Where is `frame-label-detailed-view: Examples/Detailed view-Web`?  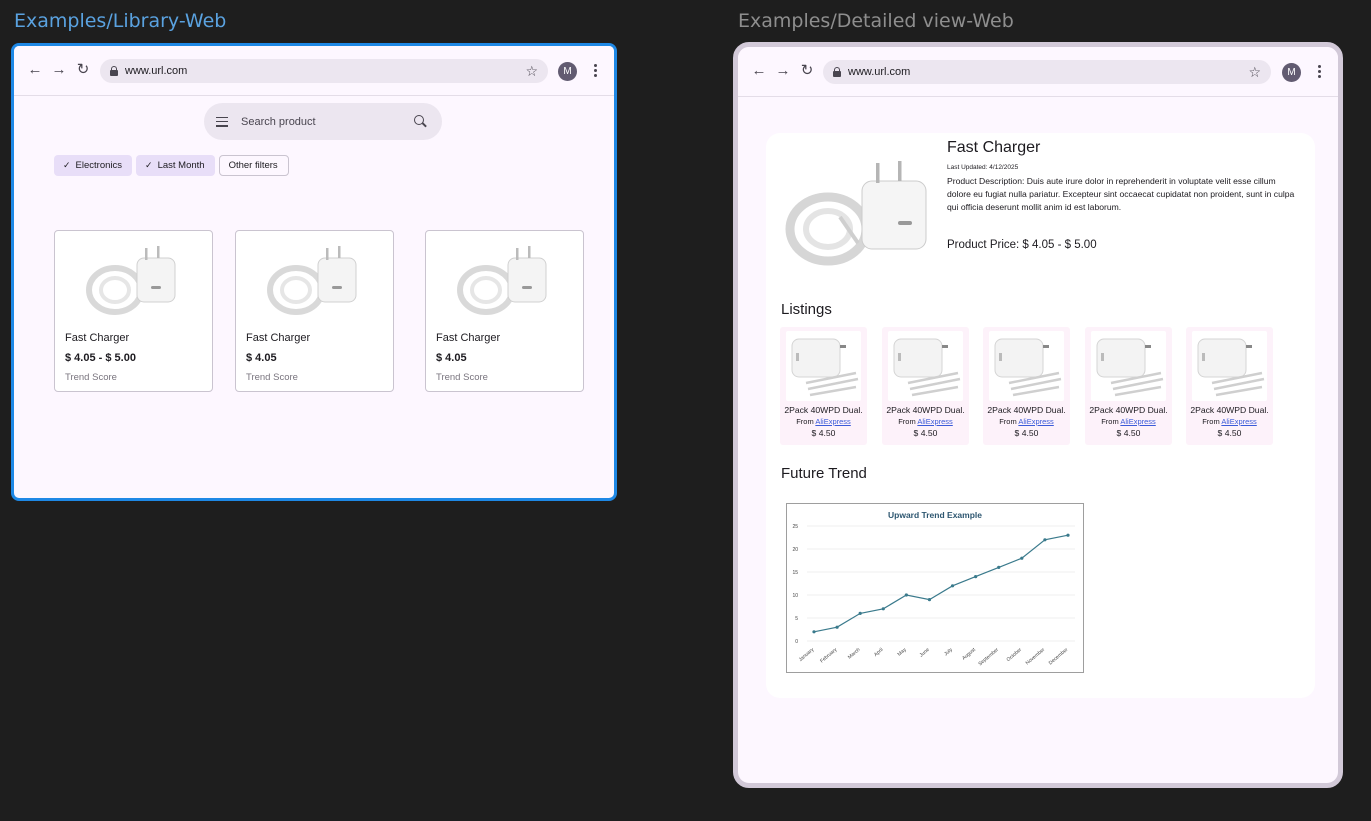 frame-label-detailed-view: Examples/Detailed view-Web is located at coordinates (876, 21).